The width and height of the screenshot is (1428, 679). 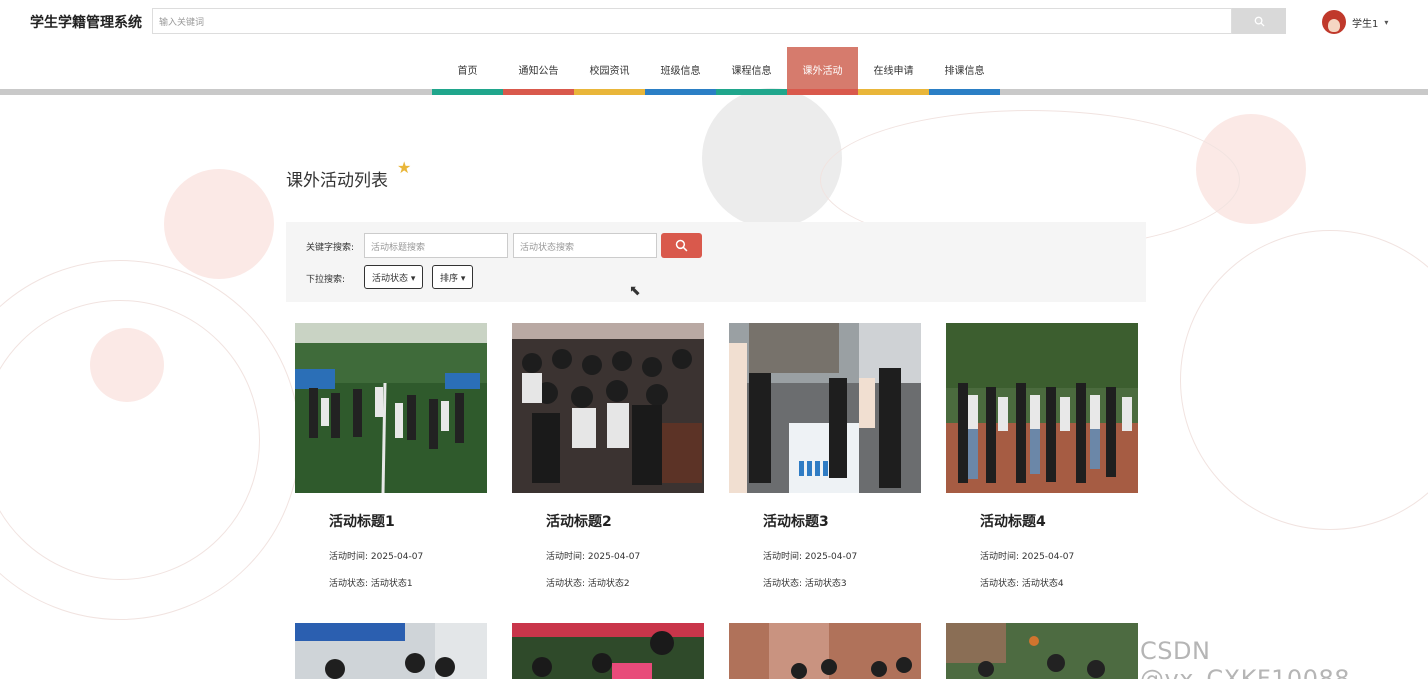 What do you see at coordinates (371, 584) in the screenshot?
I see `activity-status: 活动状态: 活动状态1` at bounding box center [371, 584].